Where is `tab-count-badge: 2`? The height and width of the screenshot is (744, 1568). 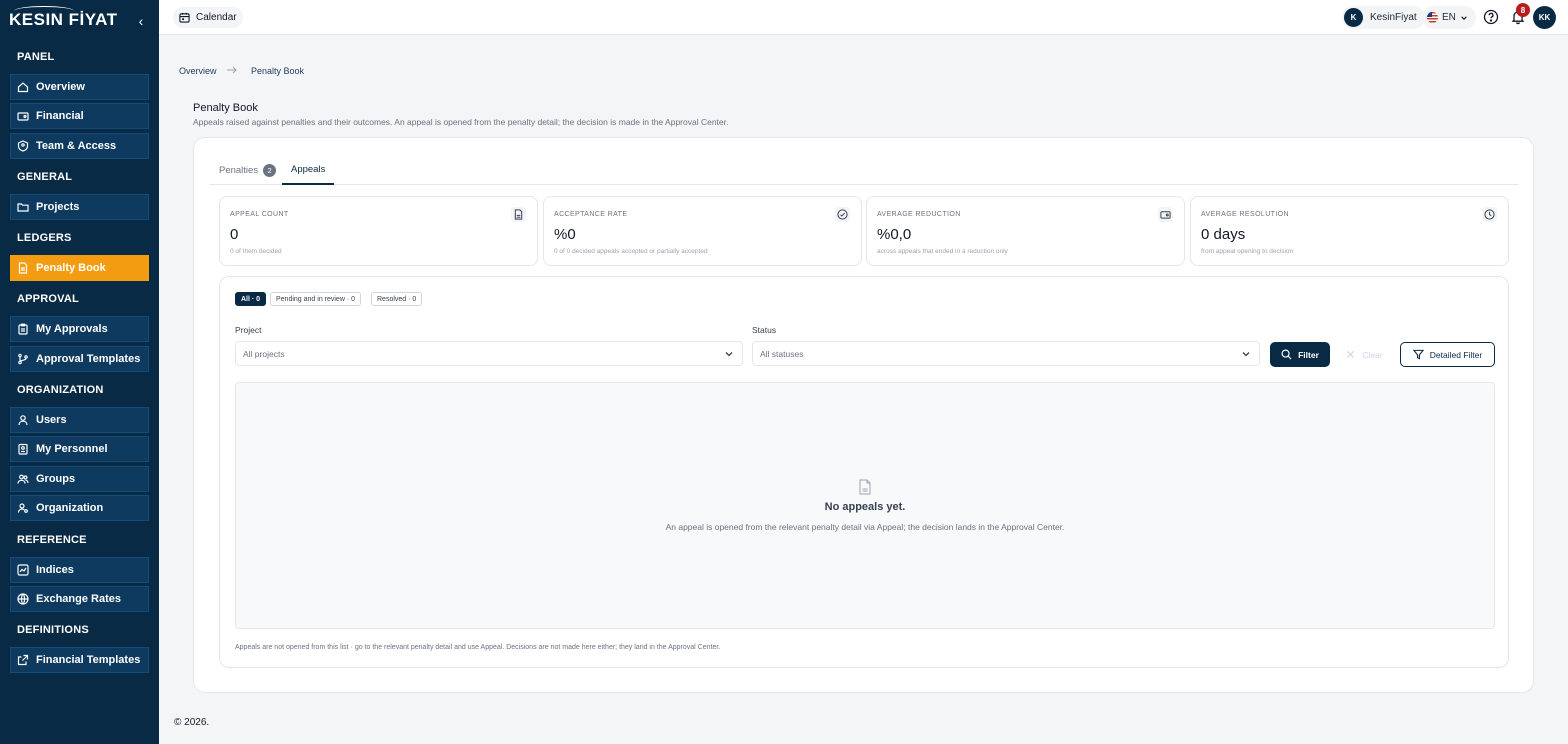
tab-count-badge: 2 is located at coordinates (270, 170).